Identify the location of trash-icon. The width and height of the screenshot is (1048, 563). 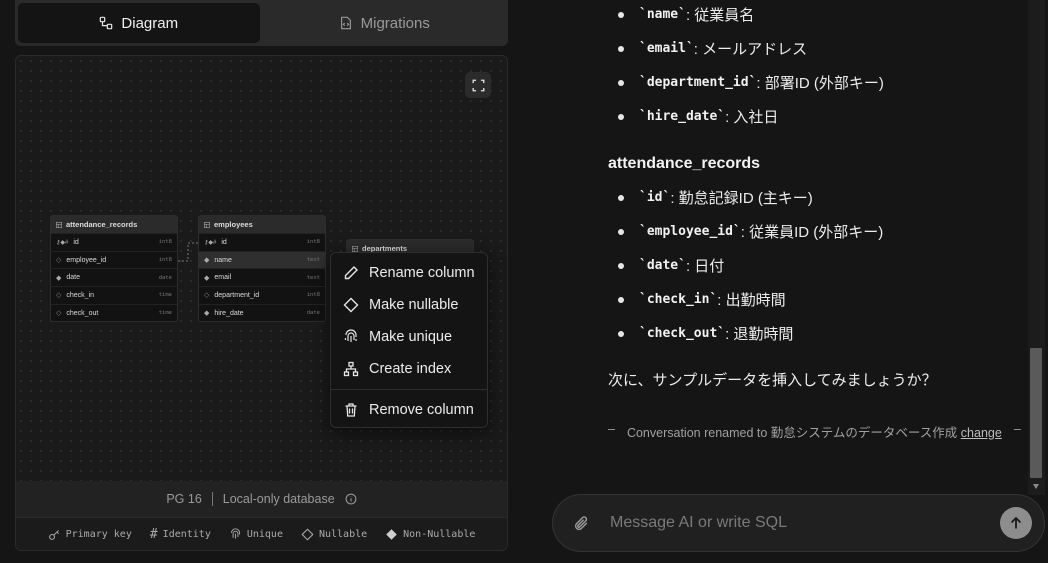
(351, 410).